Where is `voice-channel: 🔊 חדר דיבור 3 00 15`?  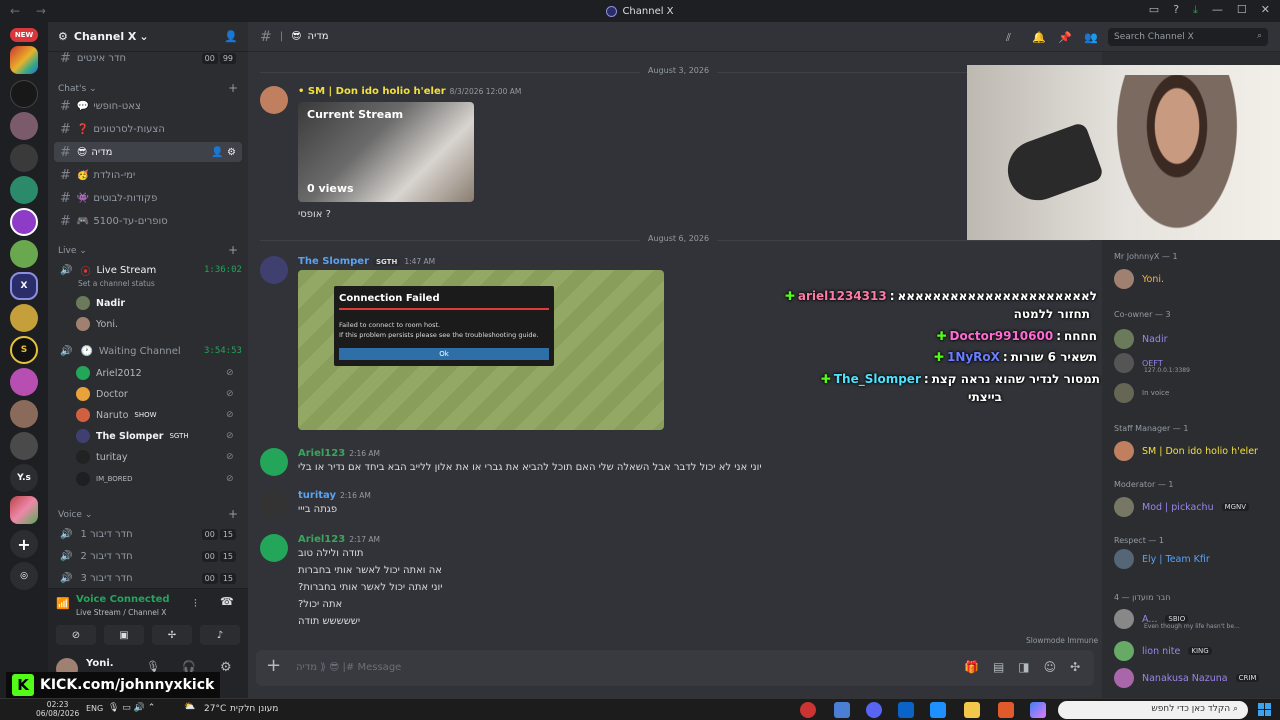
voice-channel: 🔊 חדר דיבור 3 00 15 is located at coordinates (148, 578).